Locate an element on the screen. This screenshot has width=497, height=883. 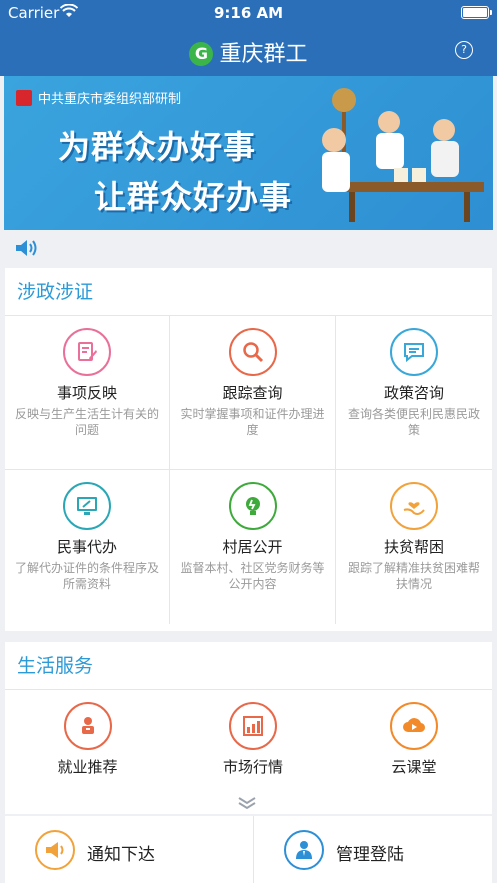
grid-item-jobs: 就业推荐 is located at coordinates (87, 752).